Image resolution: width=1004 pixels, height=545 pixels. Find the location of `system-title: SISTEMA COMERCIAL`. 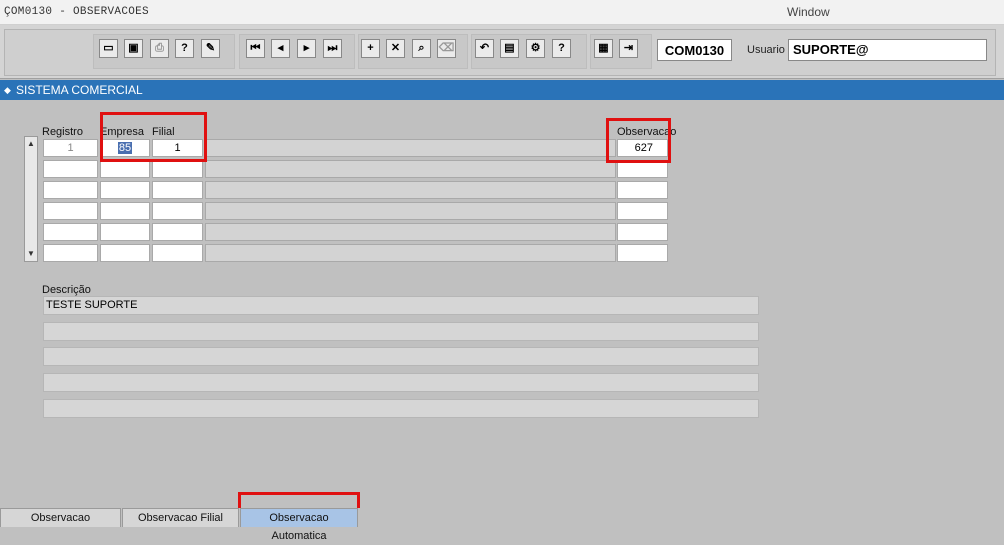

system-title: SISTEMA COMERCIAL is located at coordinates (79, 90).